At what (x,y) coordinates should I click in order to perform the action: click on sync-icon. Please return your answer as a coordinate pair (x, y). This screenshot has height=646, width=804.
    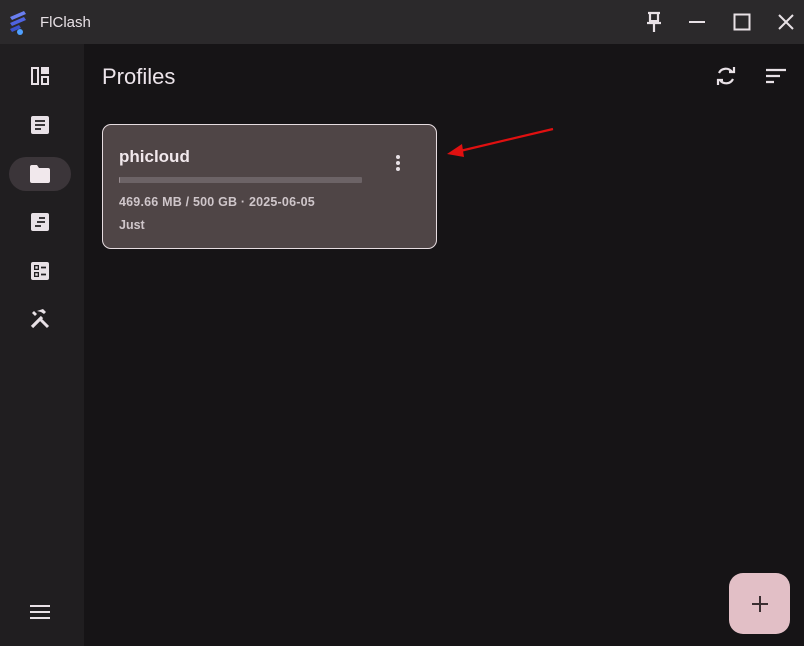
    Looking at the image, I should click on (726, 76).